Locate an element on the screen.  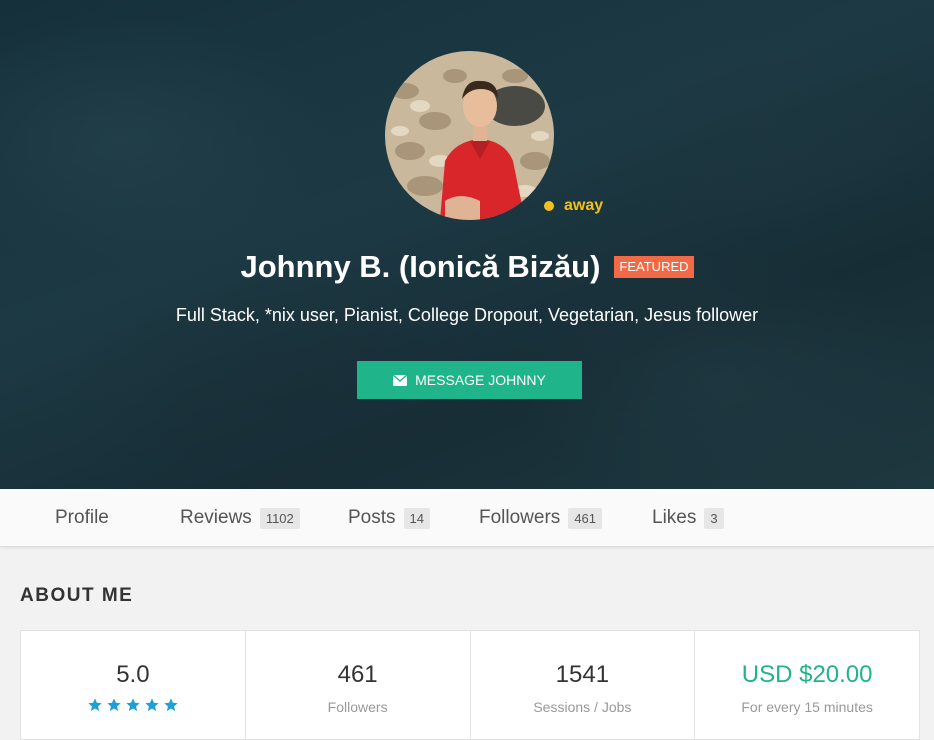
message-button-label: MESSAGE JOHNNY is located at coordinates (480, 380).